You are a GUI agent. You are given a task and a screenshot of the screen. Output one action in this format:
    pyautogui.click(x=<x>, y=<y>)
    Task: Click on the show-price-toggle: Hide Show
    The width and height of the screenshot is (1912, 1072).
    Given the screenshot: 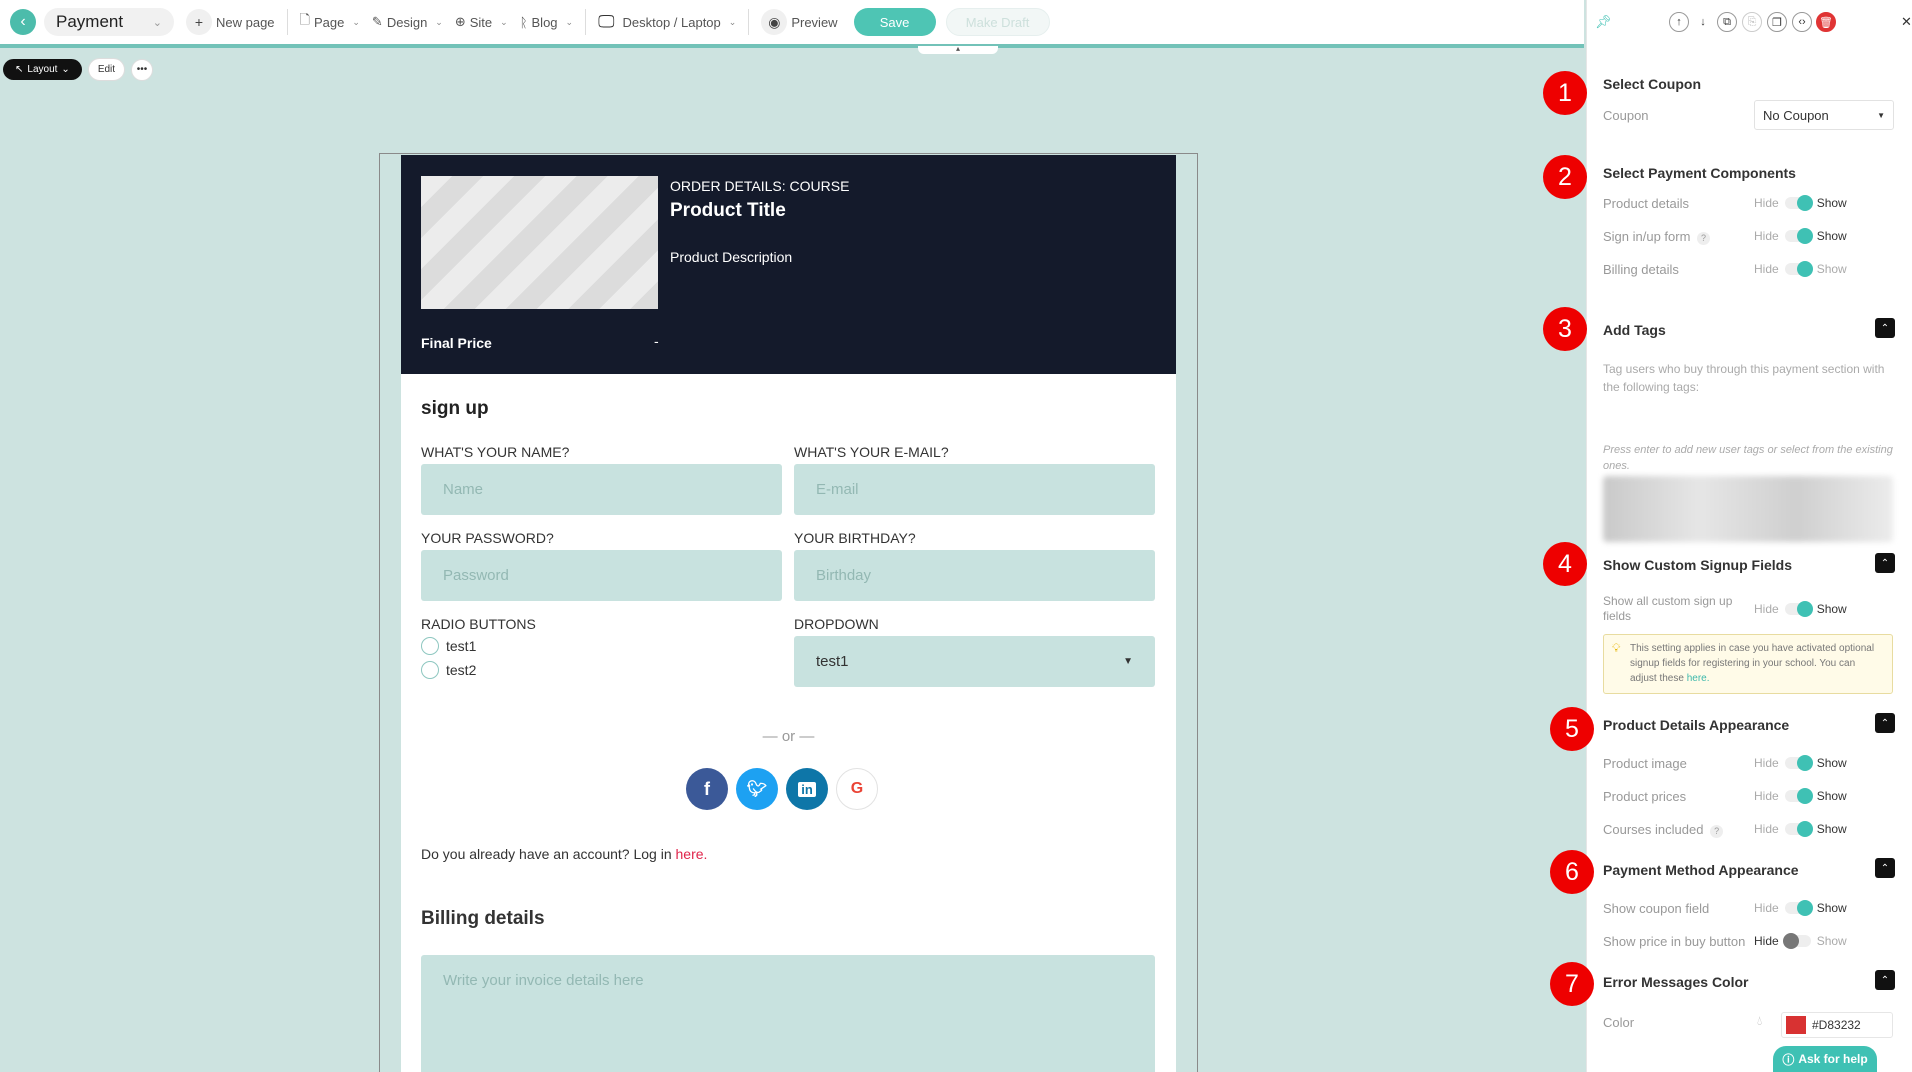 What is the action you would take?
    pyautogui.click(x=1800, y=941)
    